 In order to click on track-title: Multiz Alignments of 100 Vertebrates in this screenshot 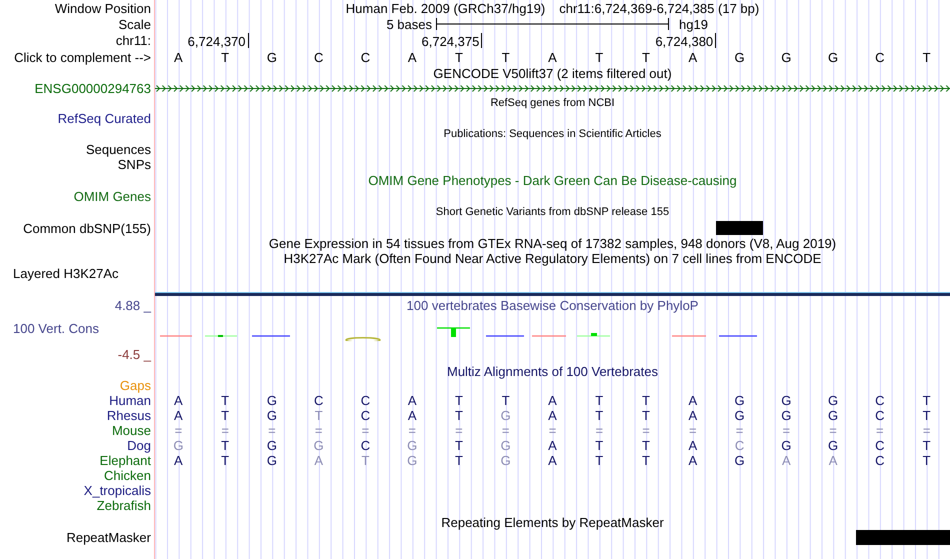, I will do `click(552, 371)`.